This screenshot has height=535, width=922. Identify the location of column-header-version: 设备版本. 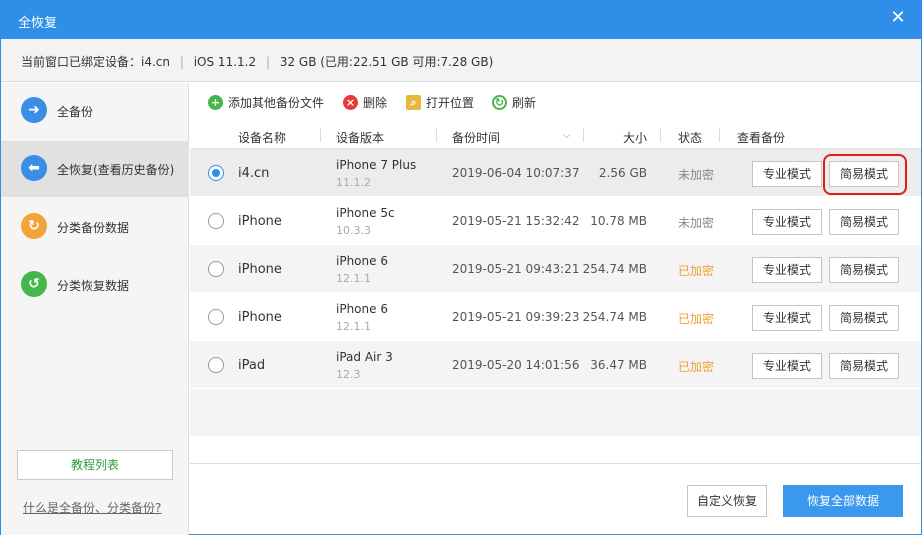
(360, 137).